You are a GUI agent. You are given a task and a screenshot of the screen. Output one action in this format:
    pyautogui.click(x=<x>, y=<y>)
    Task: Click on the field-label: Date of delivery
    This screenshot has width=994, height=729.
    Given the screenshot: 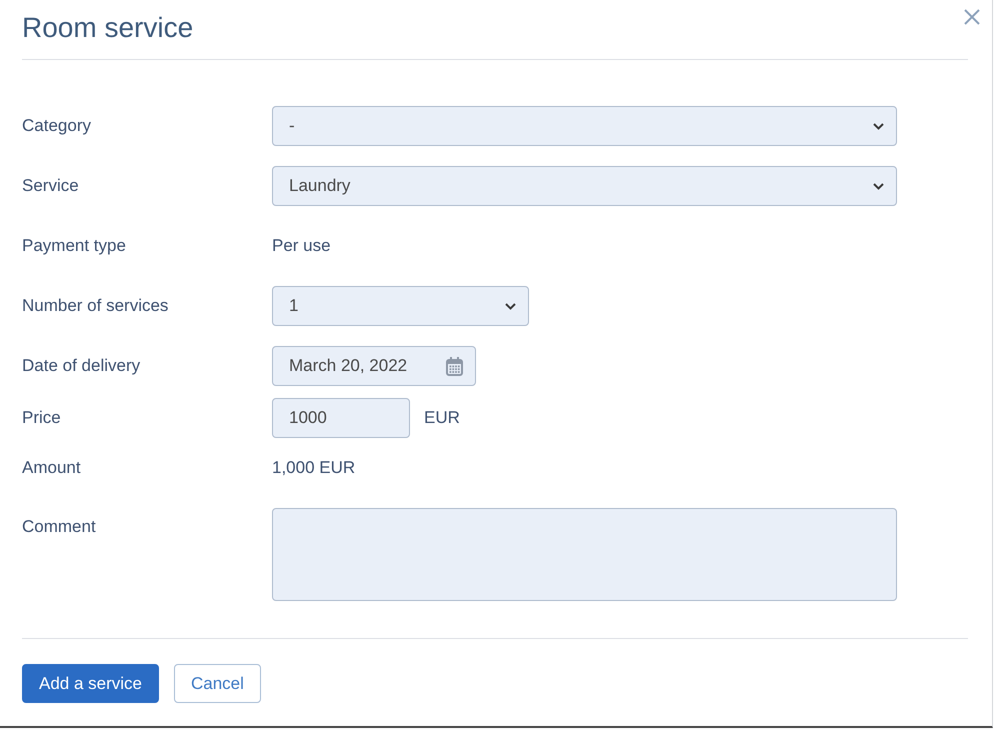 What is the action you would take?
    pyautogui.click(x=82, y=366)
    